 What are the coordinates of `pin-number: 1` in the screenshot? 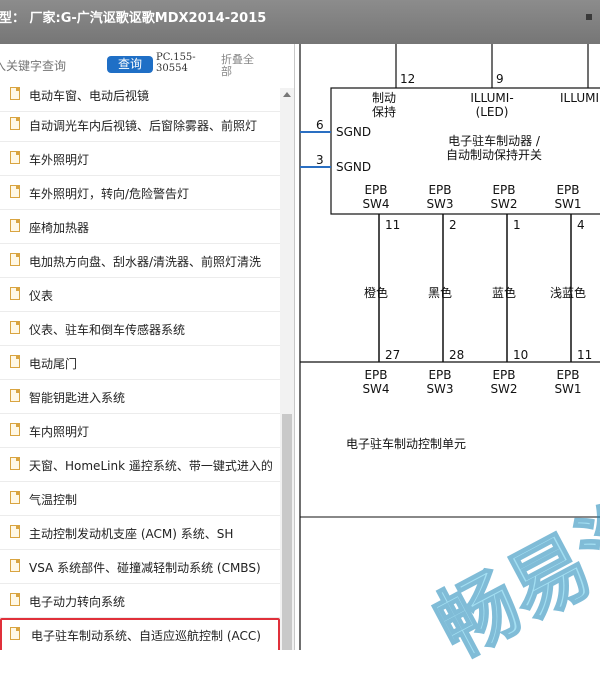 It's located at (517, 225).